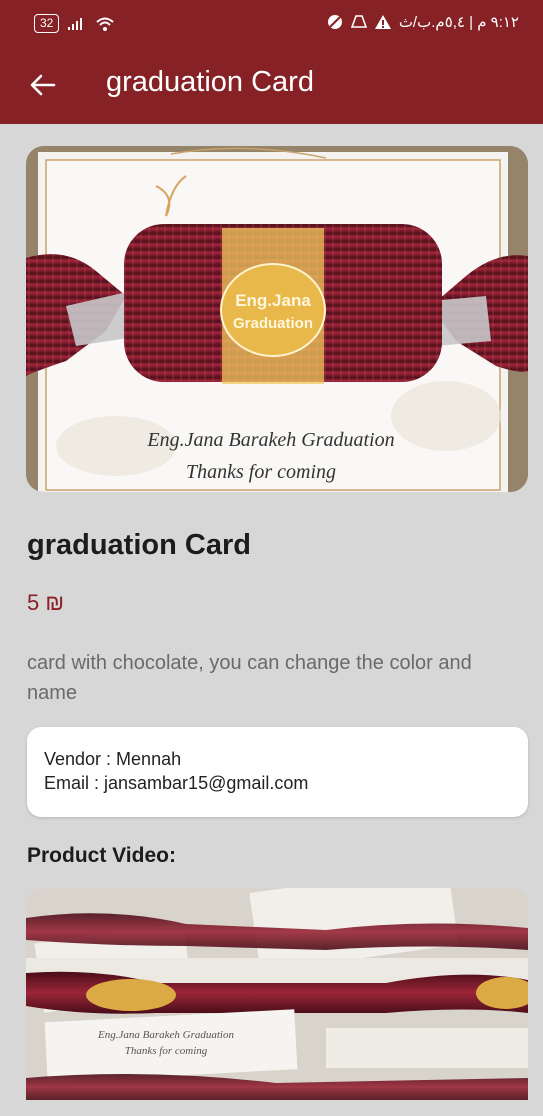  What do you see at coordinates (47, 23) in the screenshot?
I see `battery-indicator: 32` at bounding box center [47, 23].